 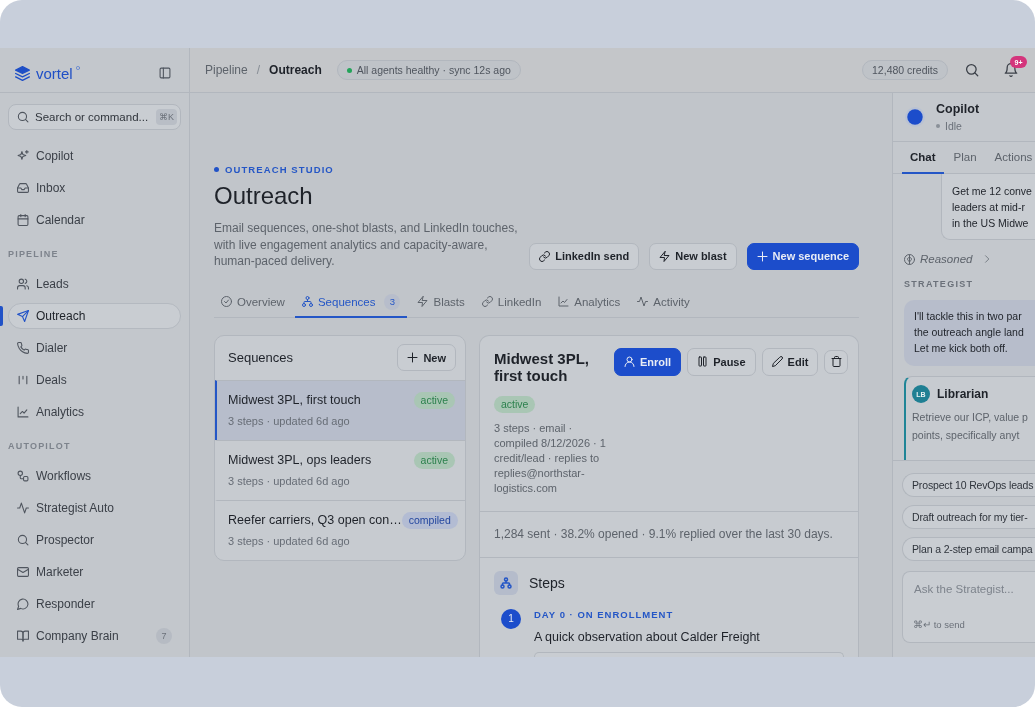 What do you see at coordinates (94, 604) in the screenshot?
I see `sidebar-item: Responder` at bounding box center [94, 604].